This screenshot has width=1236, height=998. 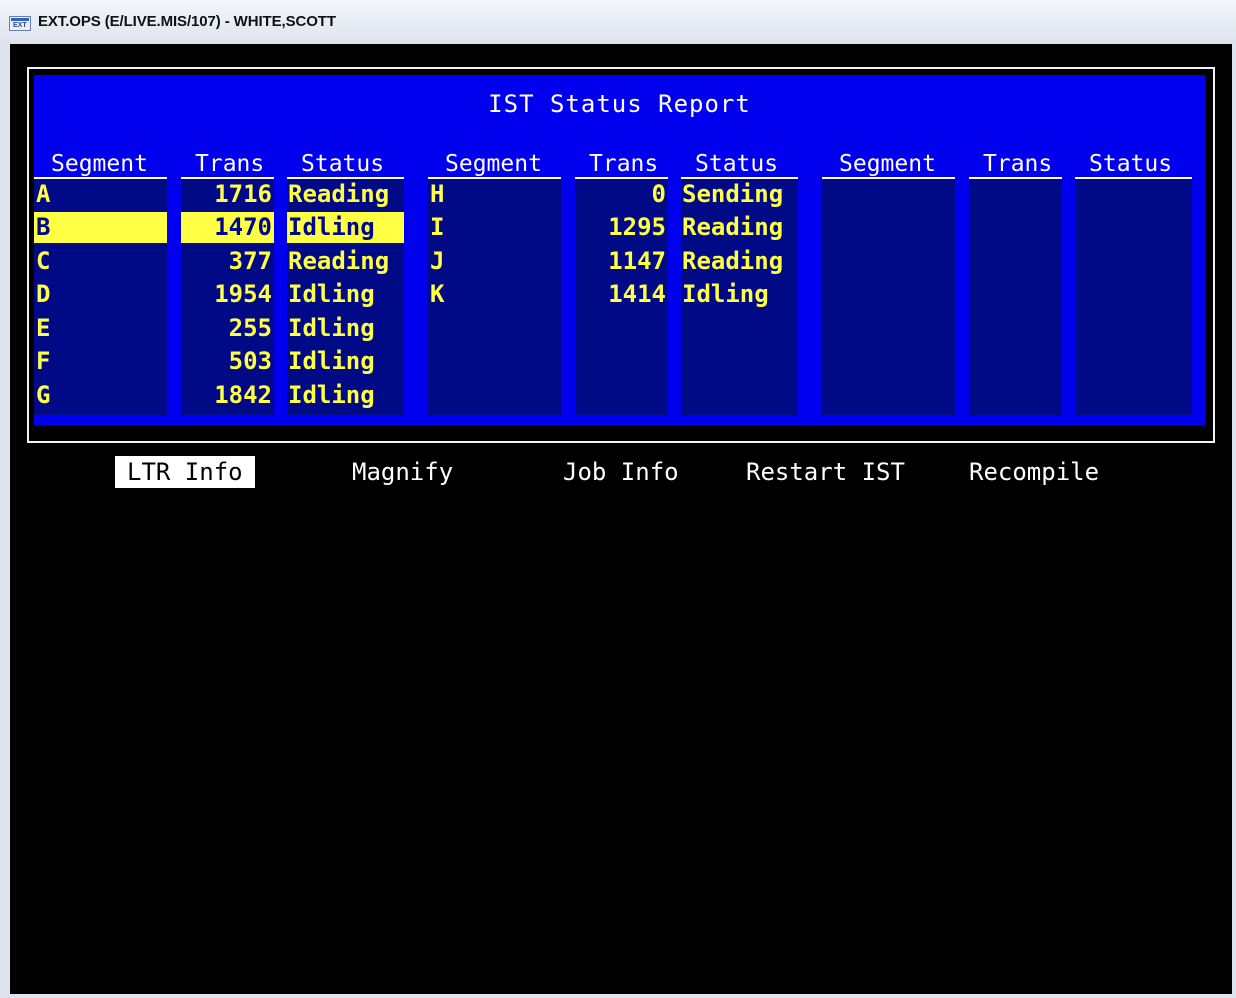 I want to click on report-title: IST Status Report, so click(x=619, y=104).